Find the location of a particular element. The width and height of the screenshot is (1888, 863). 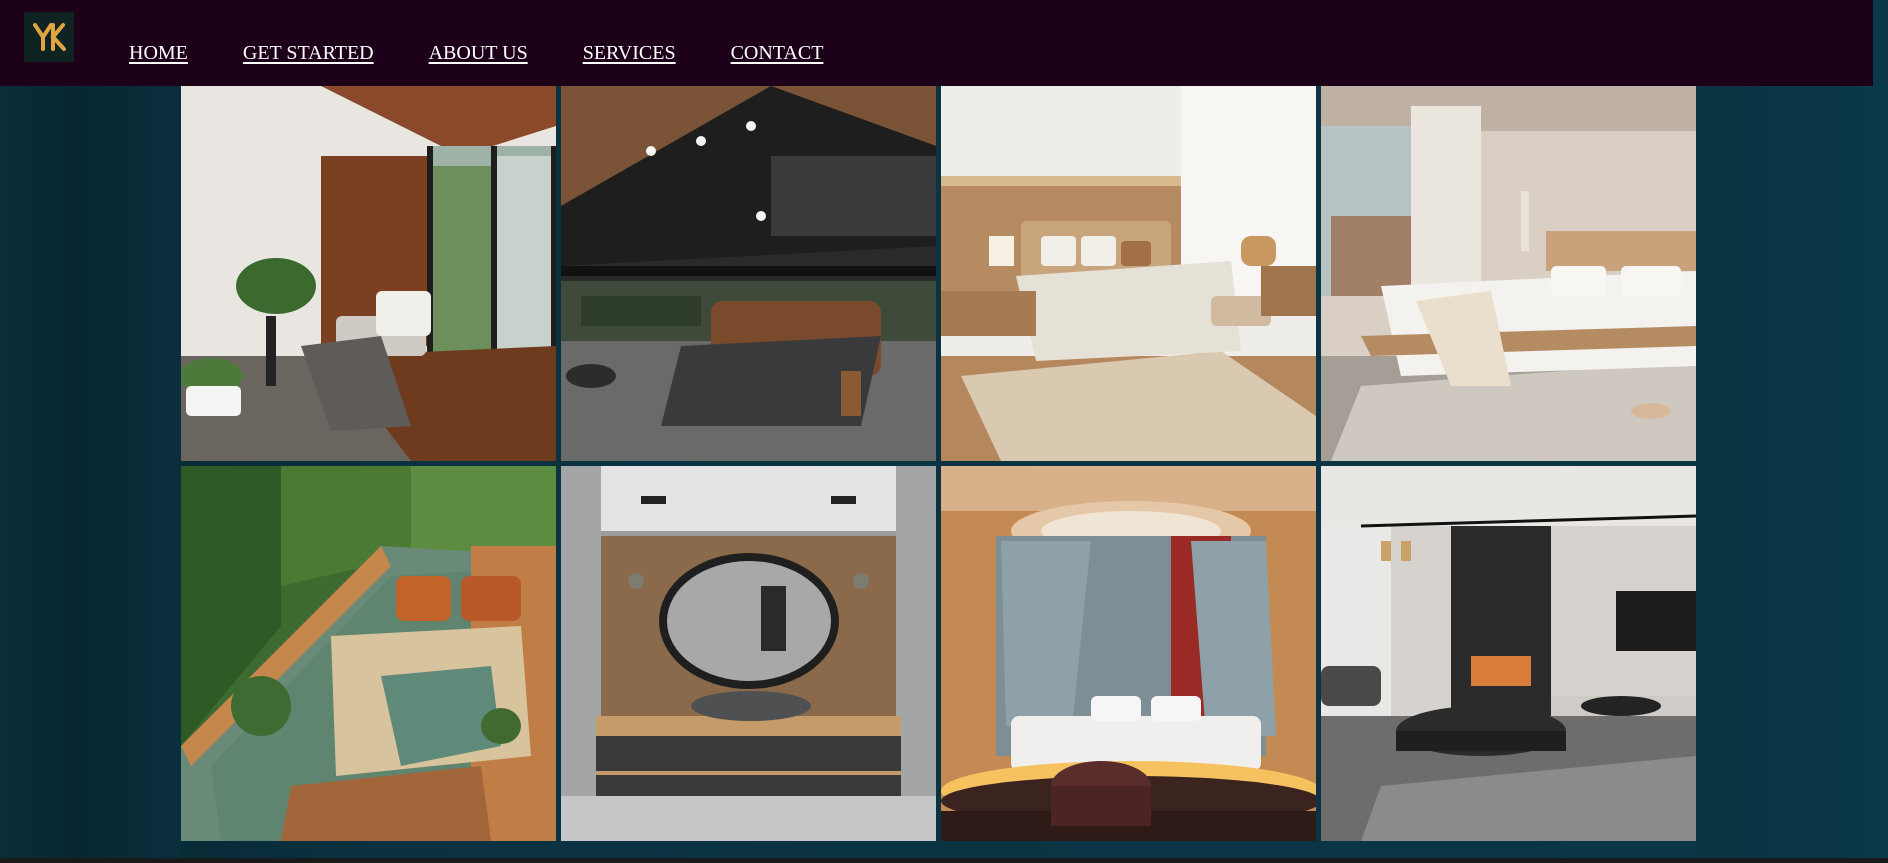

minimal-bedroom-image is located at coordinates (1508, 273).